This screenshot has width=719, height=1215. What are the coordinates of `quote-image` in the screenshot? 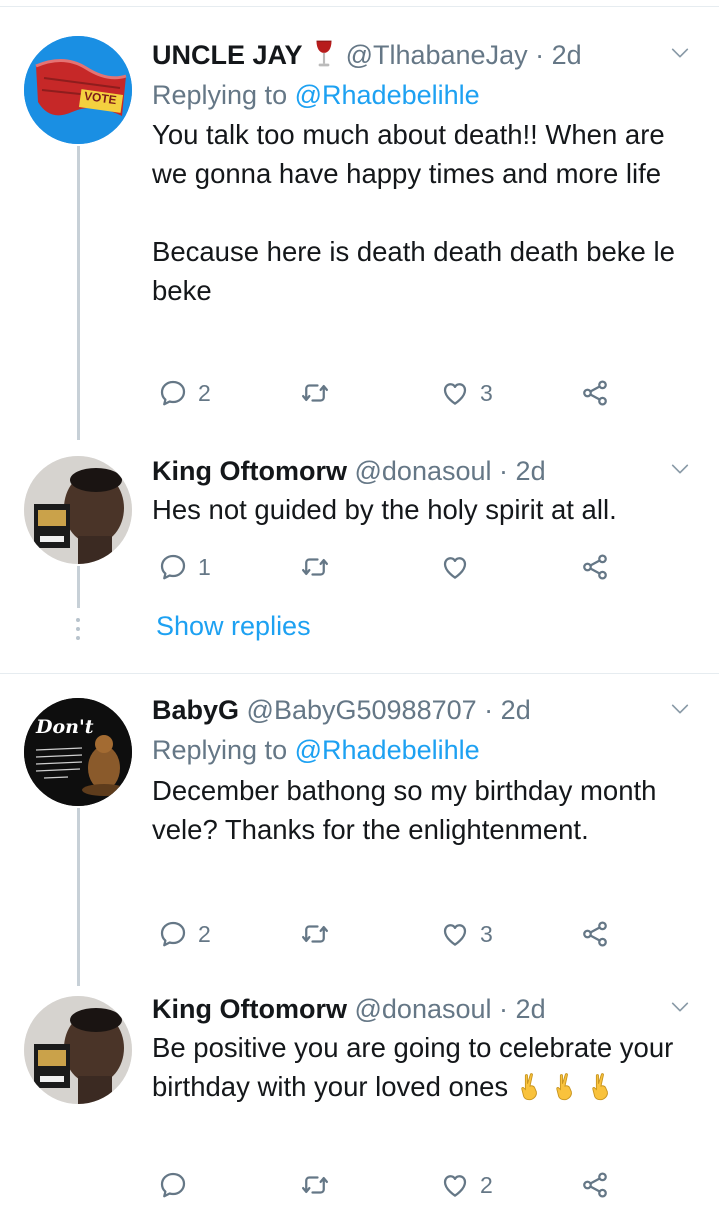 It's located at (78, 752).